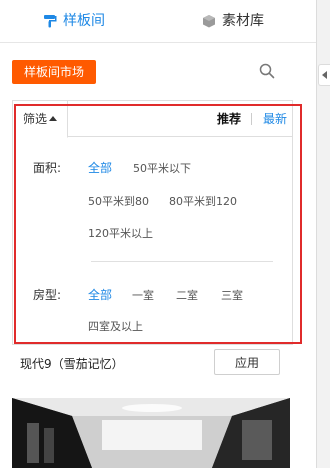 This screenshot has width=330, height=468. Describe the element at coordinates (162, 168) in the screenshot. I see `area-option-under-50: 50平米以下` at that location.